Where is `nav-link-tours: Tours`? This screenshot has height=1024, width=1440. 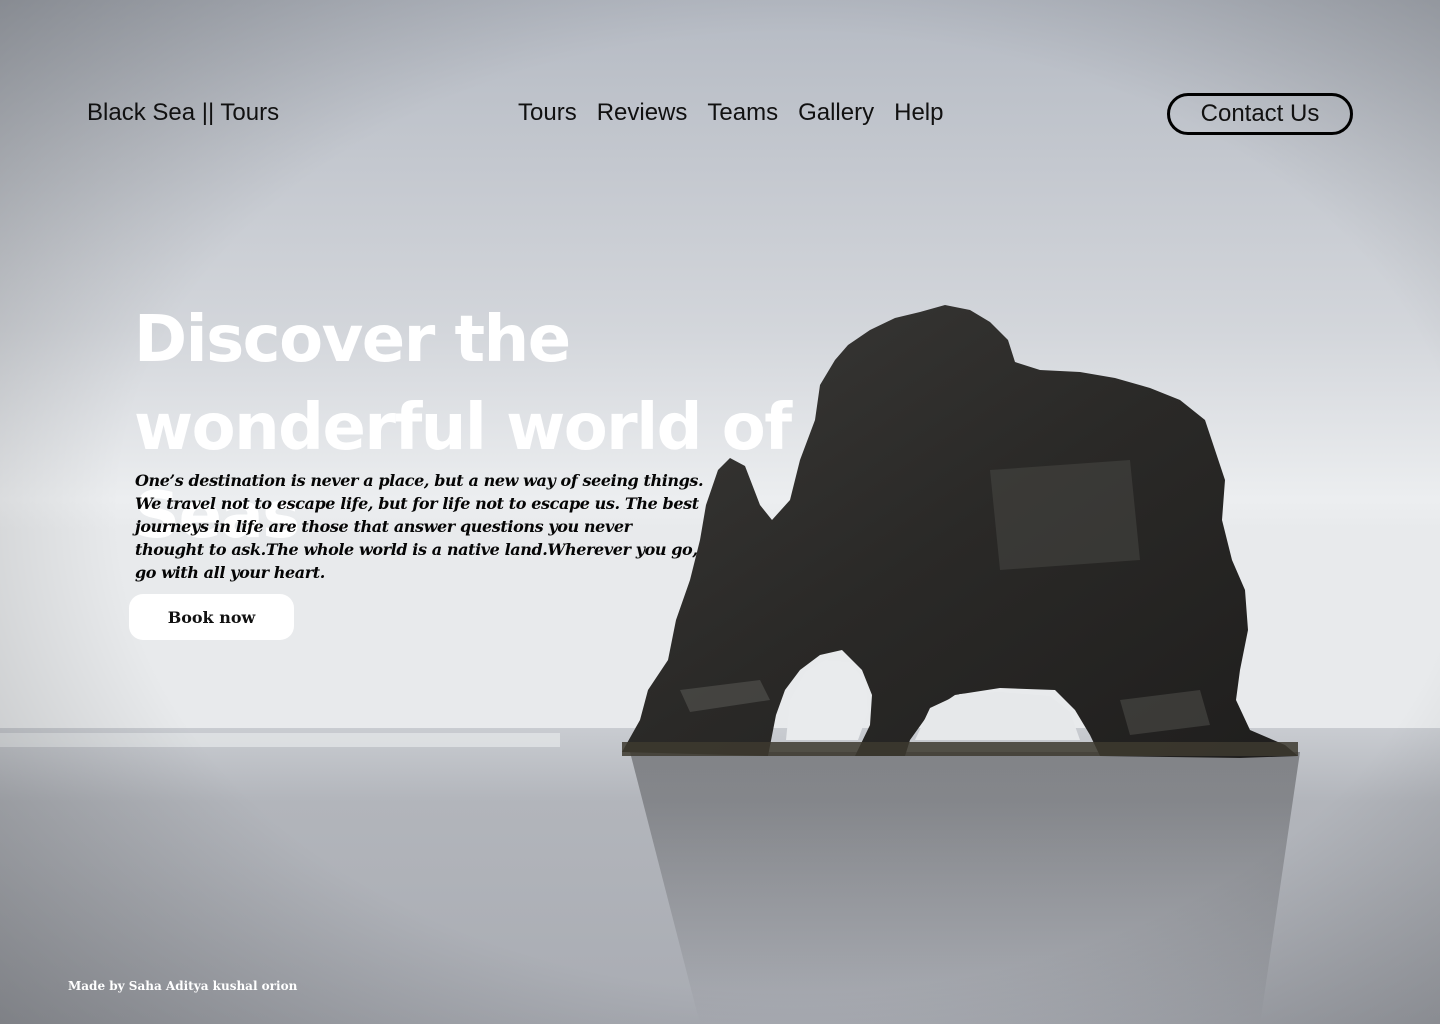
nav-link-tours: Tours is located at coordinates (547, 113).